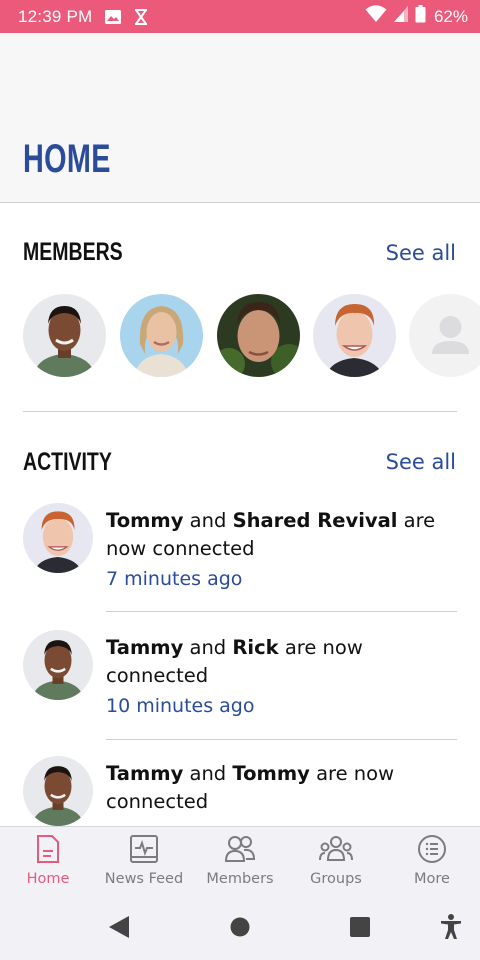 The width and height of the screenshot is (480, 960). What do you see at coordinates (174, 579) in the screenshot?
I see `activity-timestamp: 7 minutes ago` at bounding box center [174, 579].